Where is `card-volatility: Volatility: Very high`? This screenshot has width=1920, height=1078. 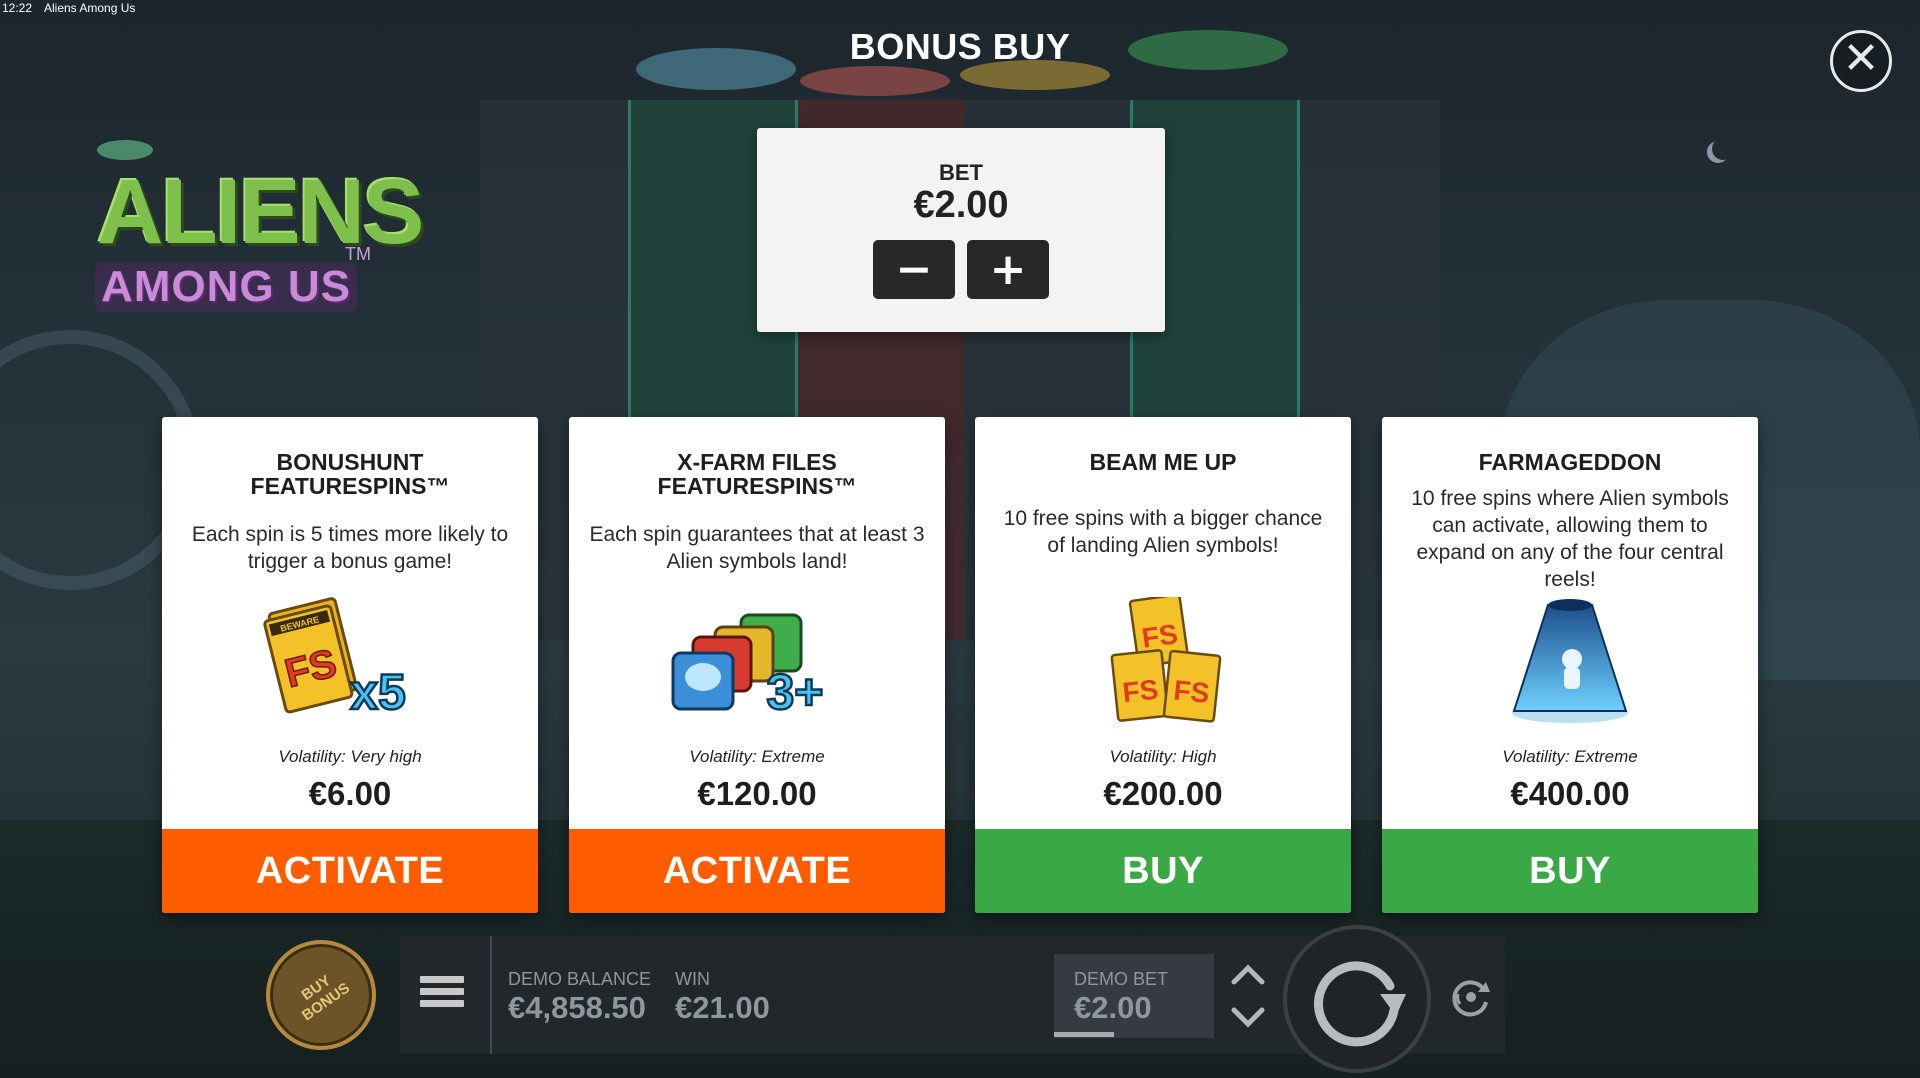
card-volatility: Volatility: Very high is located at coordinates (350, 756).